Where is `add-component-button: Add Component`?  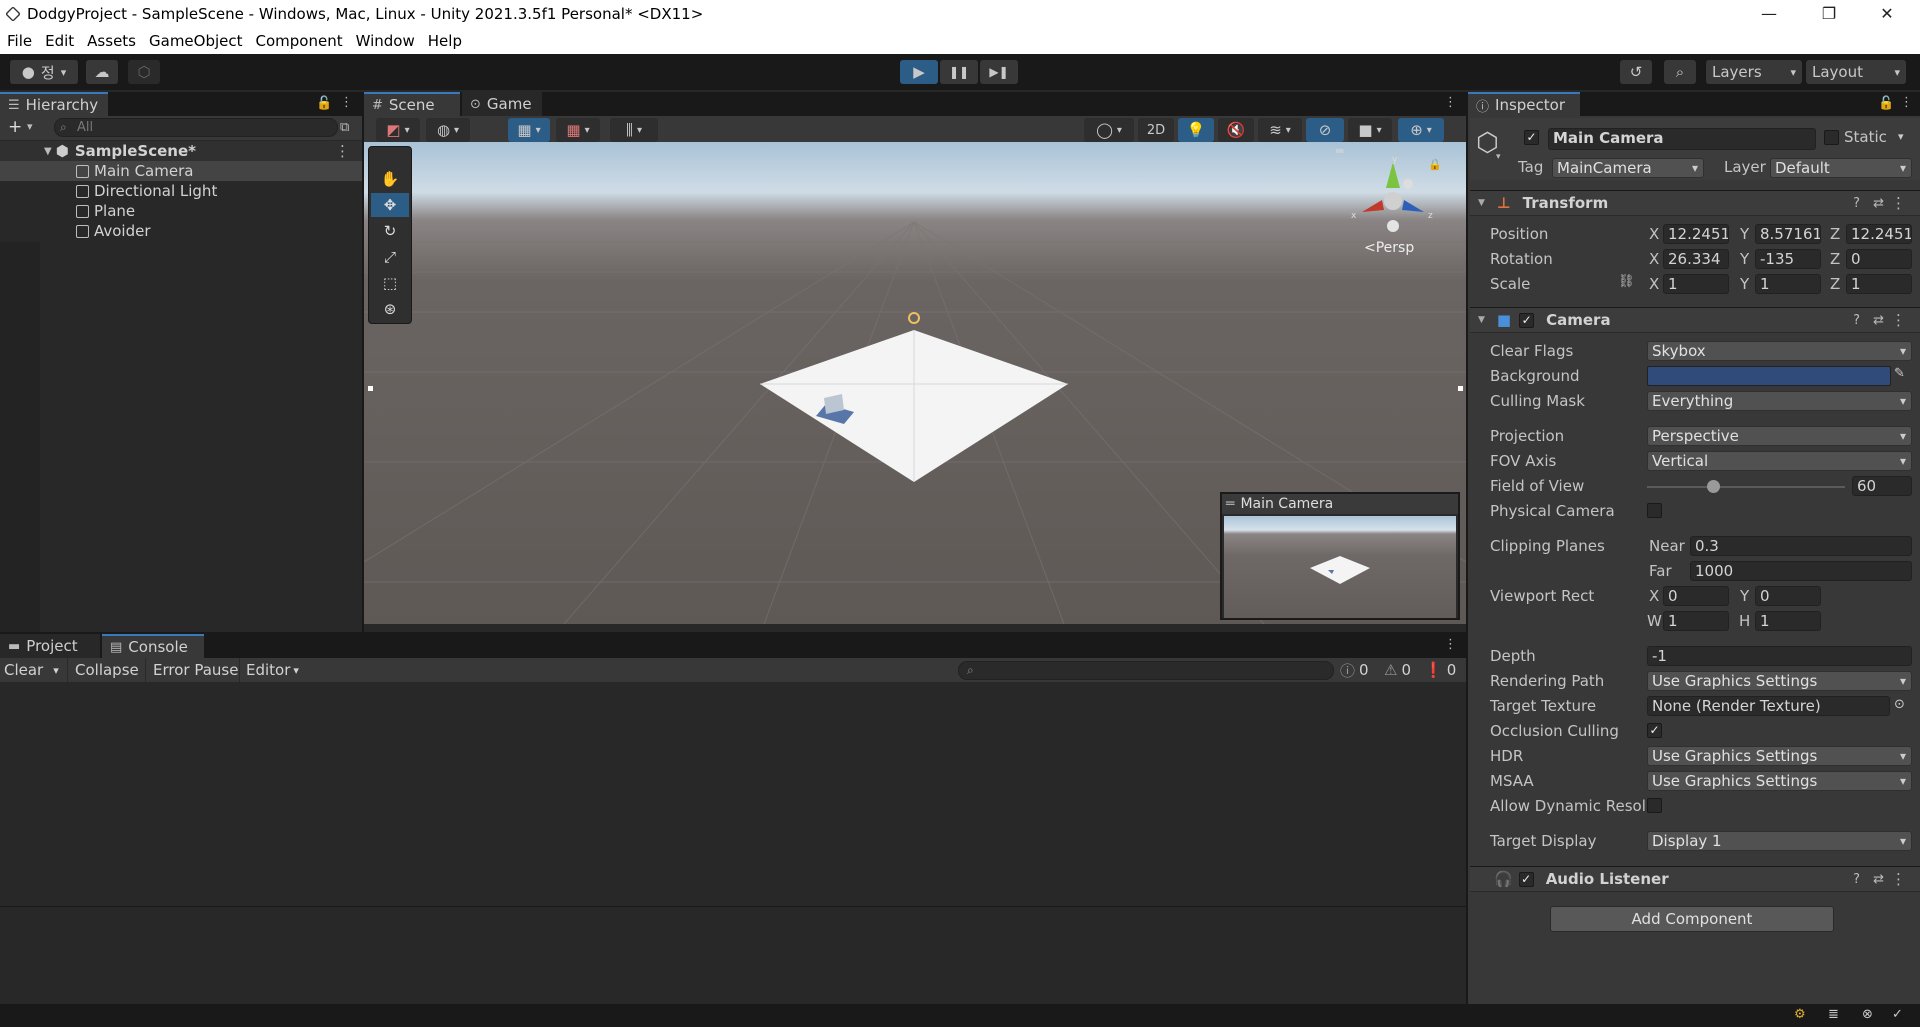 add-component-button: Add Component is located at coordinates (1692, 919).